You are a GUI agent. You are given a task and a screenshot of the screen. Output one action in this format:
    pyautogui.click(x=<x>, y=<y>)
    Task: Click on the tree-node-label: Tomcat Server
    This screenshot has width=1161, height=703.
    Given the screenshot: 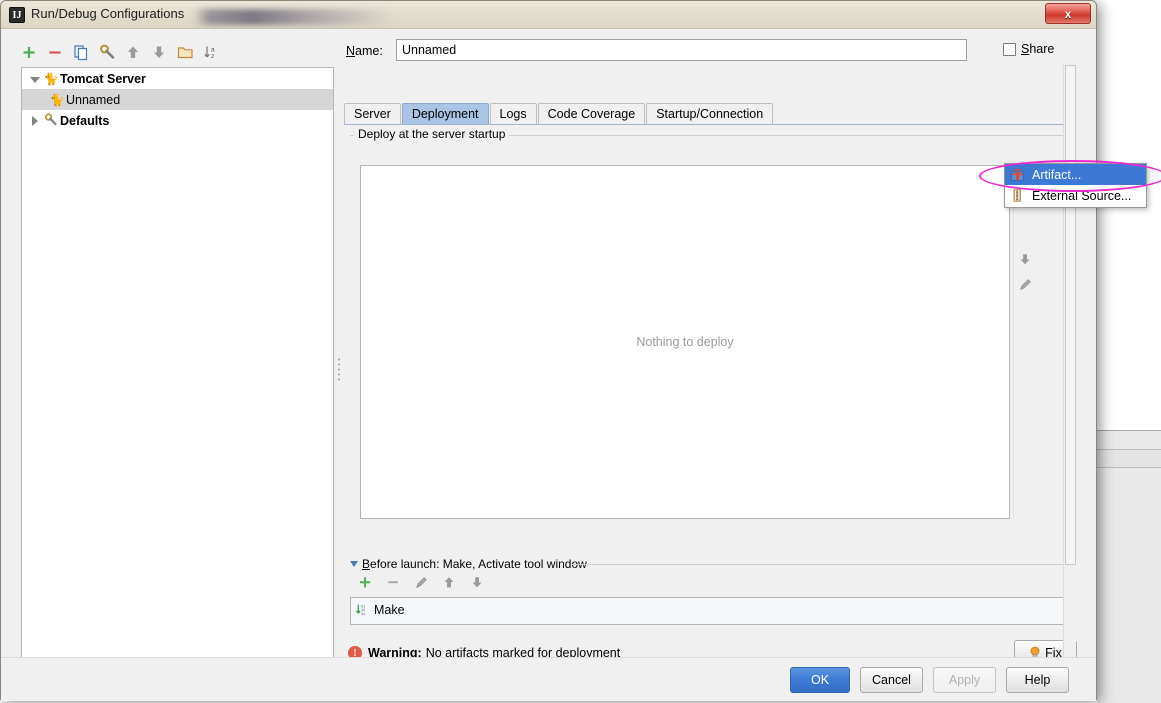 What is the action you would take?
    pyautogui.click(x=103, y=78)
    